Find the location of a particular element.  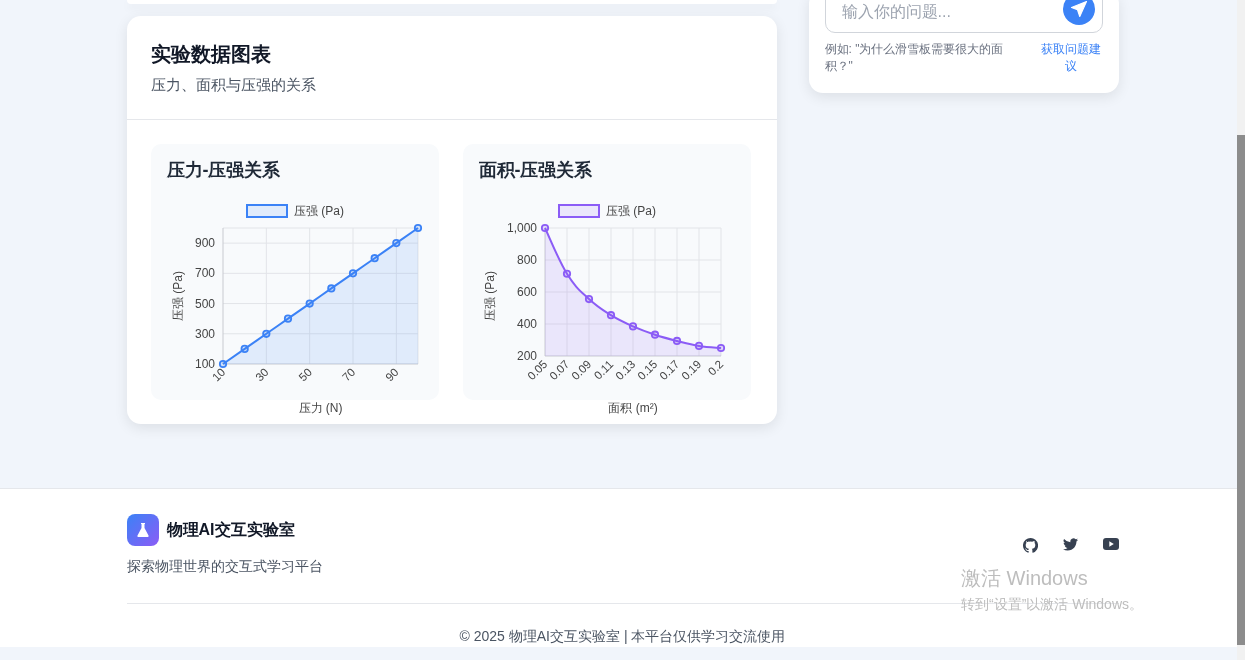

axis-tick-label: 500 is located at coordinates (204, 303).